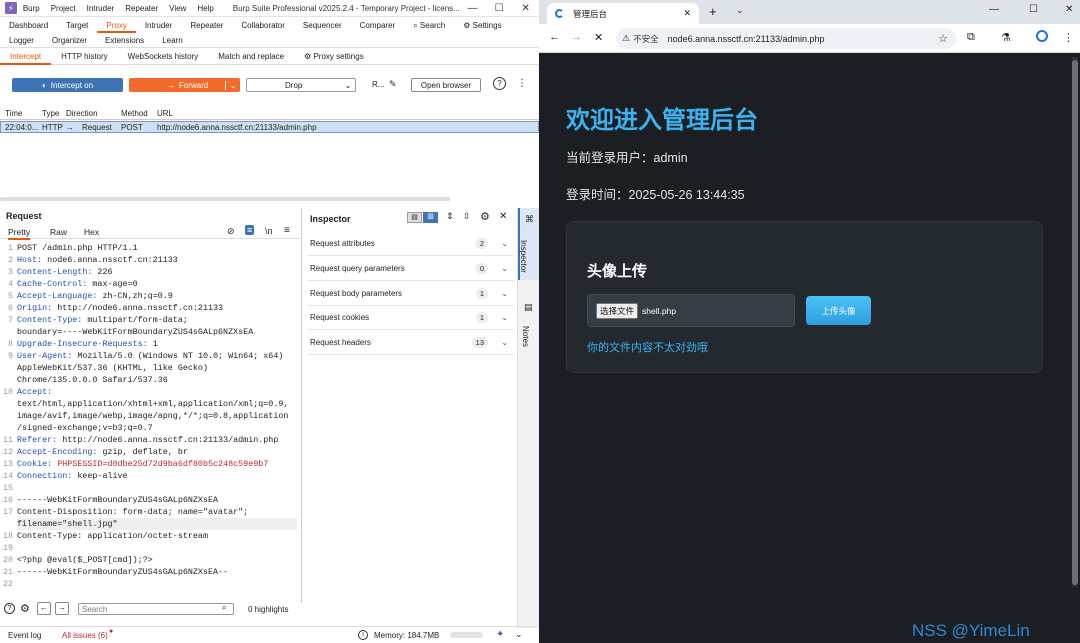  What do you see at coordinates (528, 244) in the screenshot?
I see `side-tab-inspector: ⌘ Inspector` at bounding box center [528, 244].